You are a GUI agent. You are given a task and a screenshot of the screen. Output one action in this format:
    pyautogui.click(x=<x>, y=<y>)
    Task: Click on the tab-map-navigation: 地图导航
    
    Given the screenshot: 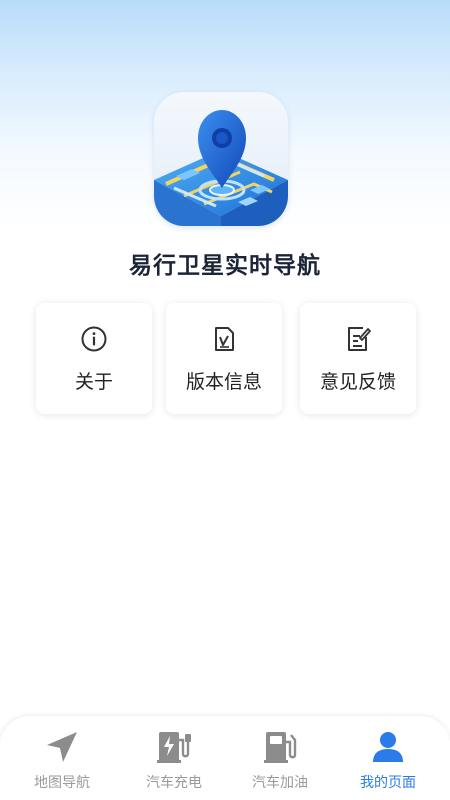 What is the action you would take?
    pyautogui.click(x=62, y=758)
    